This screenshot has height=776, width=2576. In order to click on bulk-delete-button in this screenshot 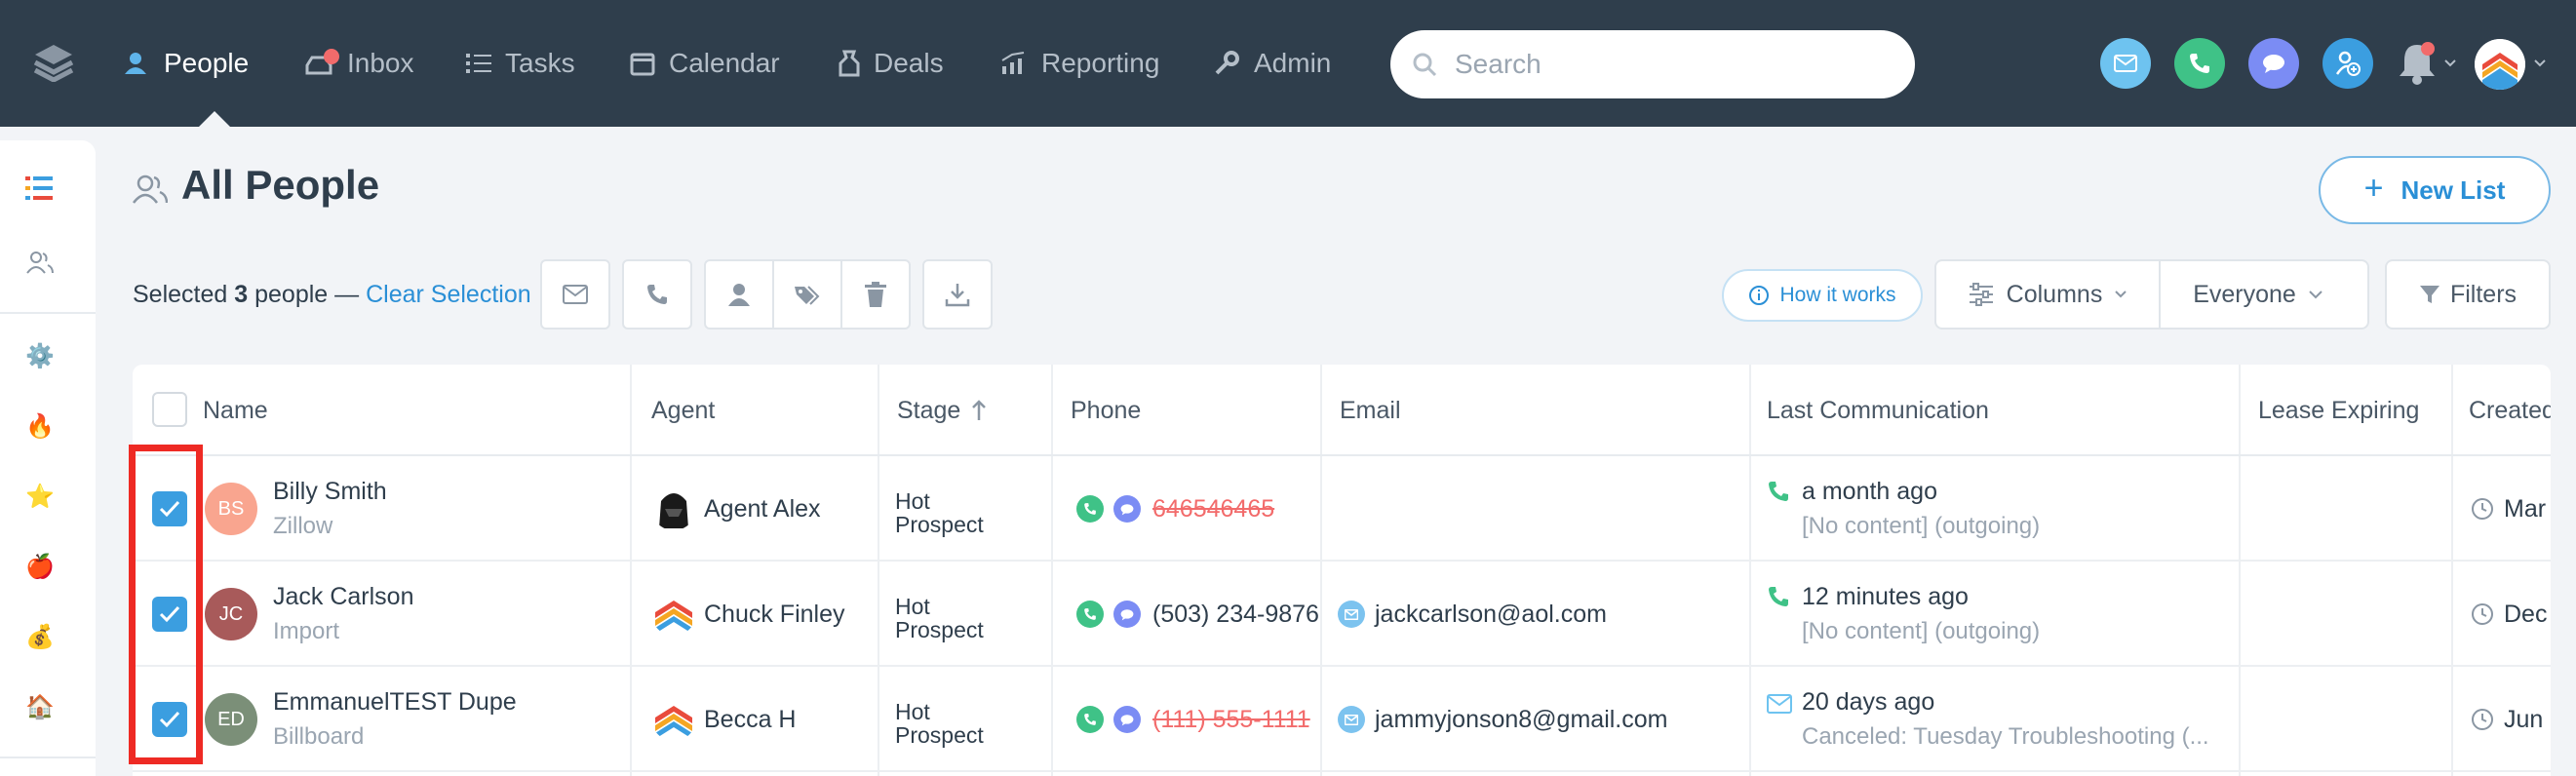, I will do `click(875, 294)`.